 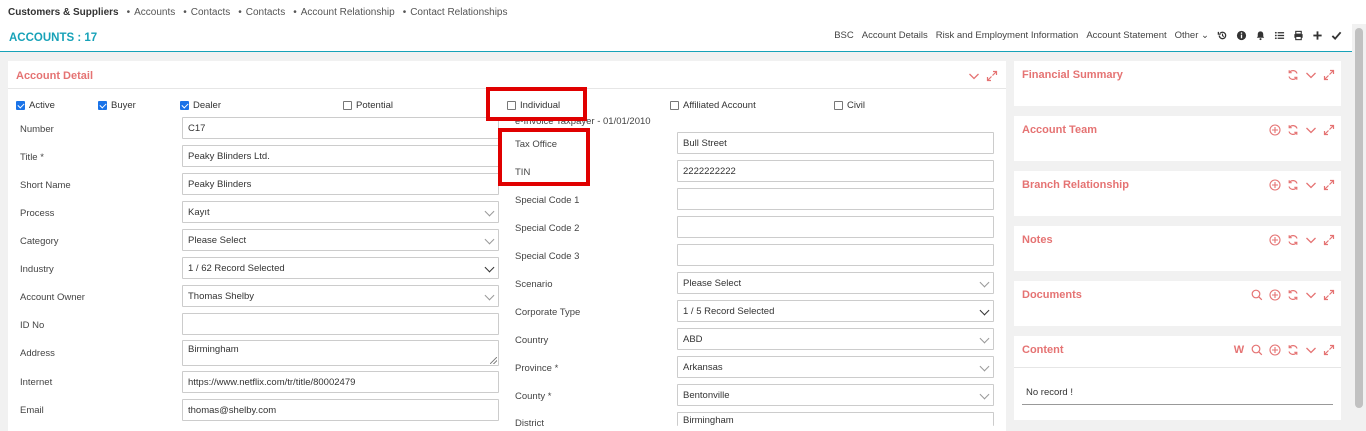 What do you see at coordinates (35, 105) in the screenshot?
I see `checkbox-active: Active` at bounding box center [35, 105].